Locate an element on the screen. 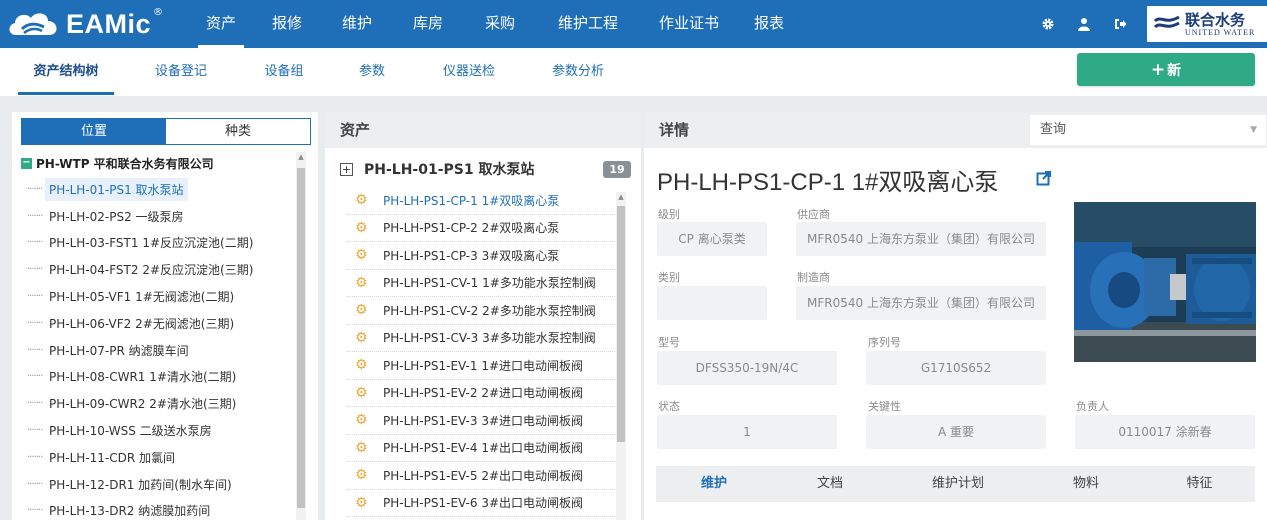 This screenshot has width=1267, height=520. detail-title: 详情 is located at coordinates (674, 130).